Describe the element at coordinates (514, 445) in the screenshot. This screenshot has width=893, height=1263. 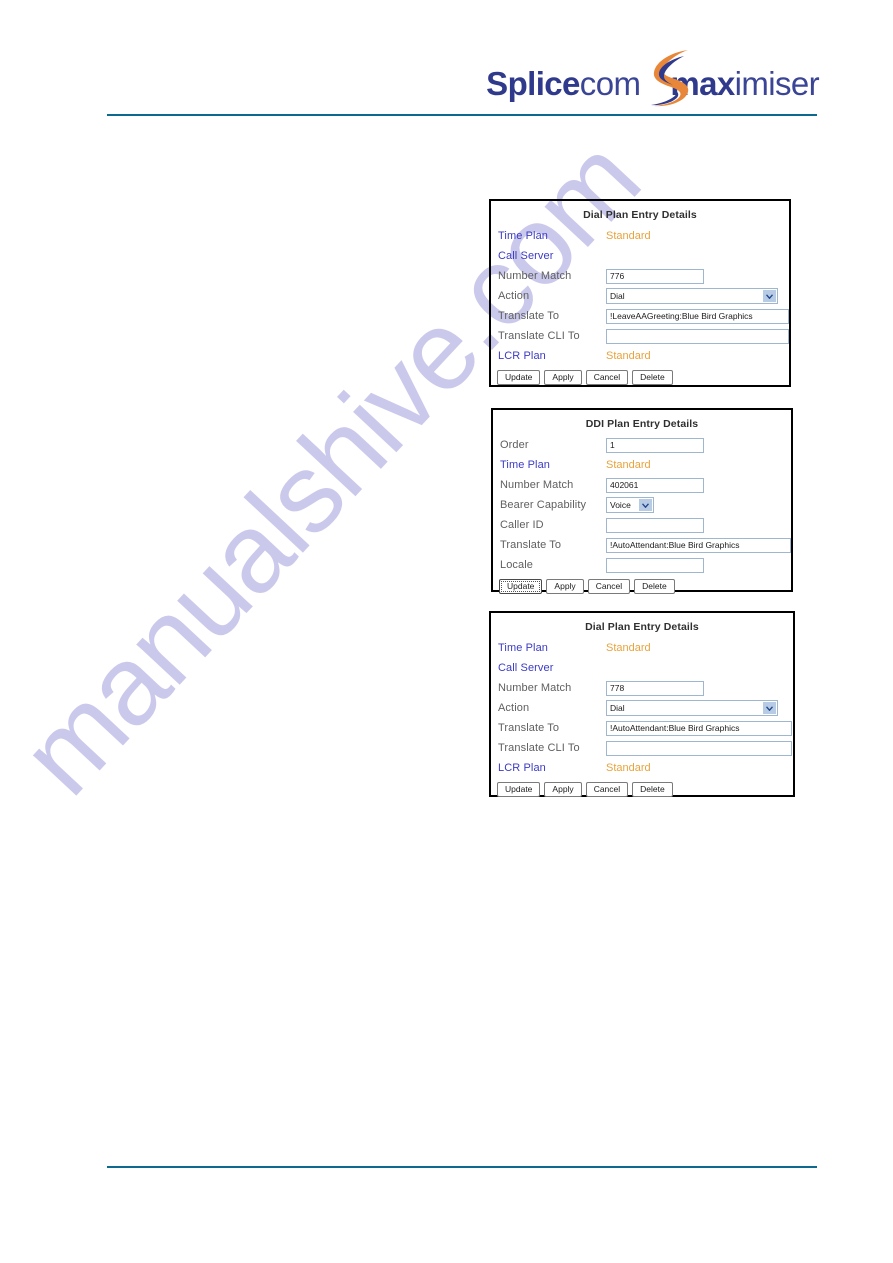
I see `label-order: Order` at that location.